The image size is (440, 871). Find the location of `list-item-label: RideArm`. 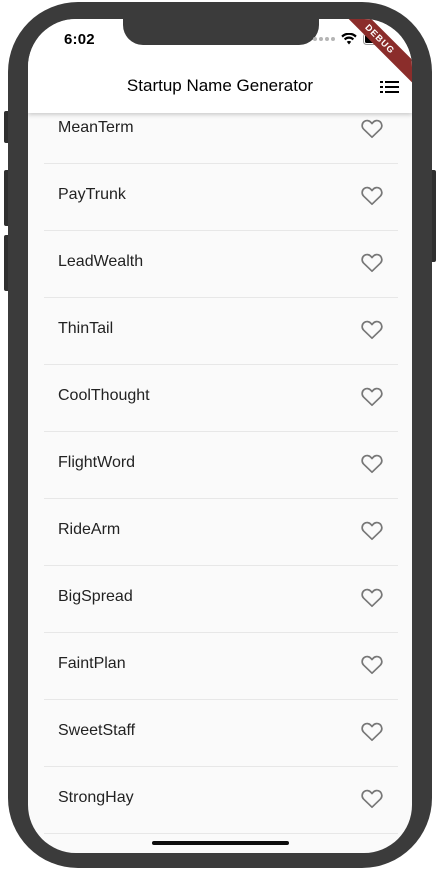

list-item-label: RideArm is located at coordinates (89, 529).